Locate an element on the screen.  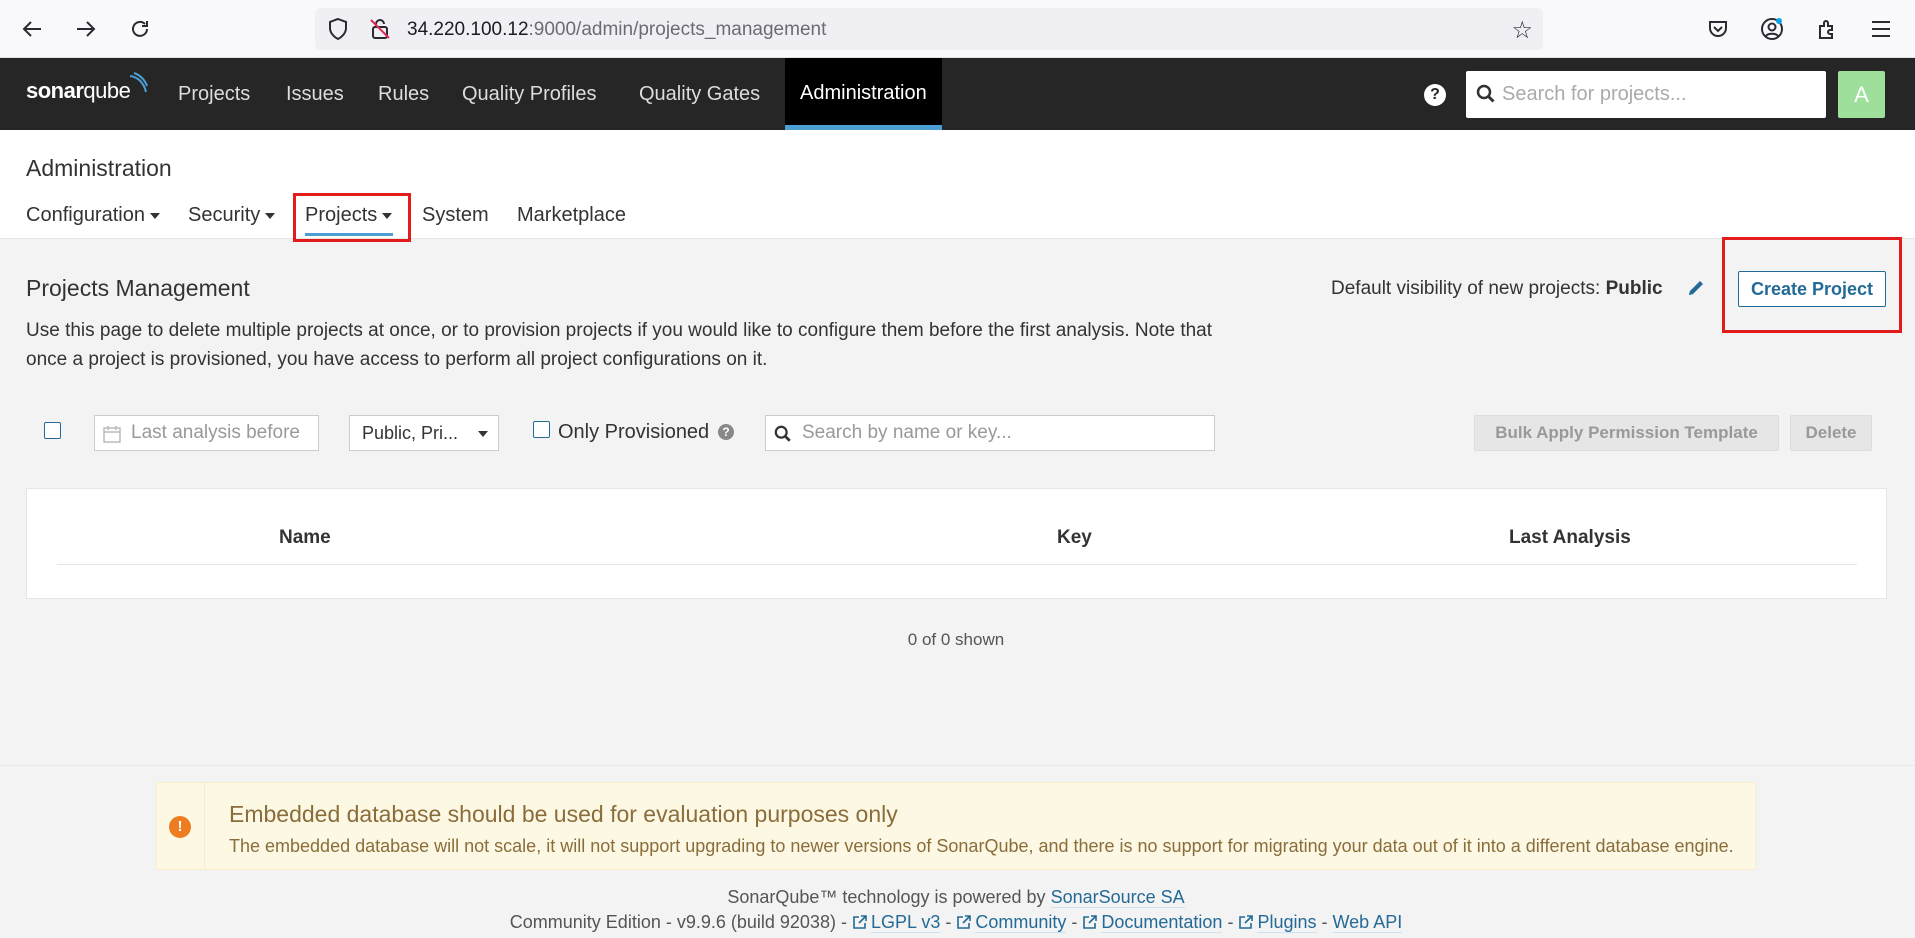
account-icon is located at coordinates (1772, 29).